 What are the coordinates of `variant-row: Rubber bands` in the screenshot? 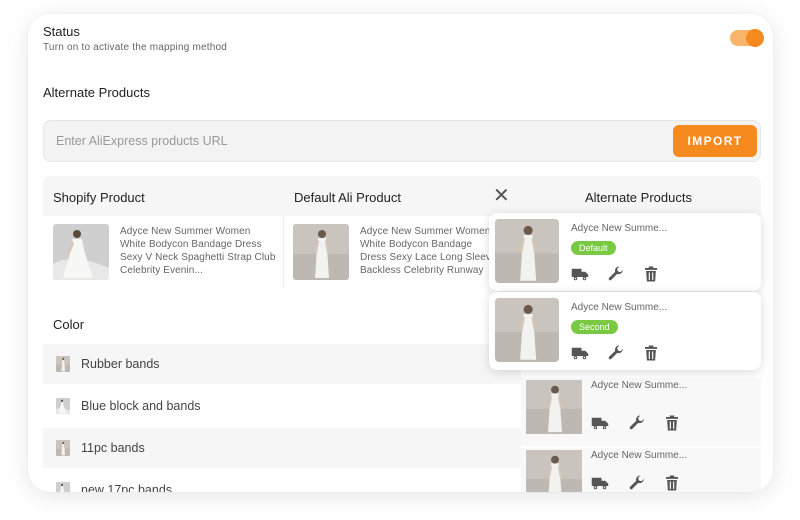 It's located at (282, 364).